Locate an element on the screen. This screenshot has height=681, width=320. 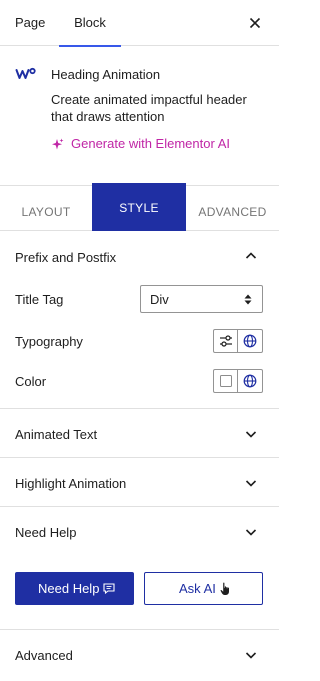
need-help-button: Need Help is located at coordinates (74, 588).